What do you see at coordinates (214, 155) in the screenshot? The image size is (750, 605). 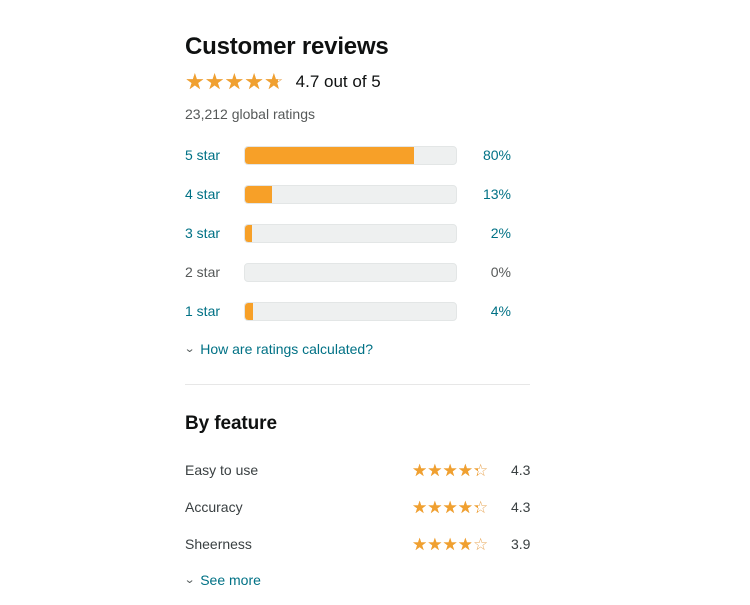 I see `rating-bar-label: 5 star` at bounding box center [214, 155].